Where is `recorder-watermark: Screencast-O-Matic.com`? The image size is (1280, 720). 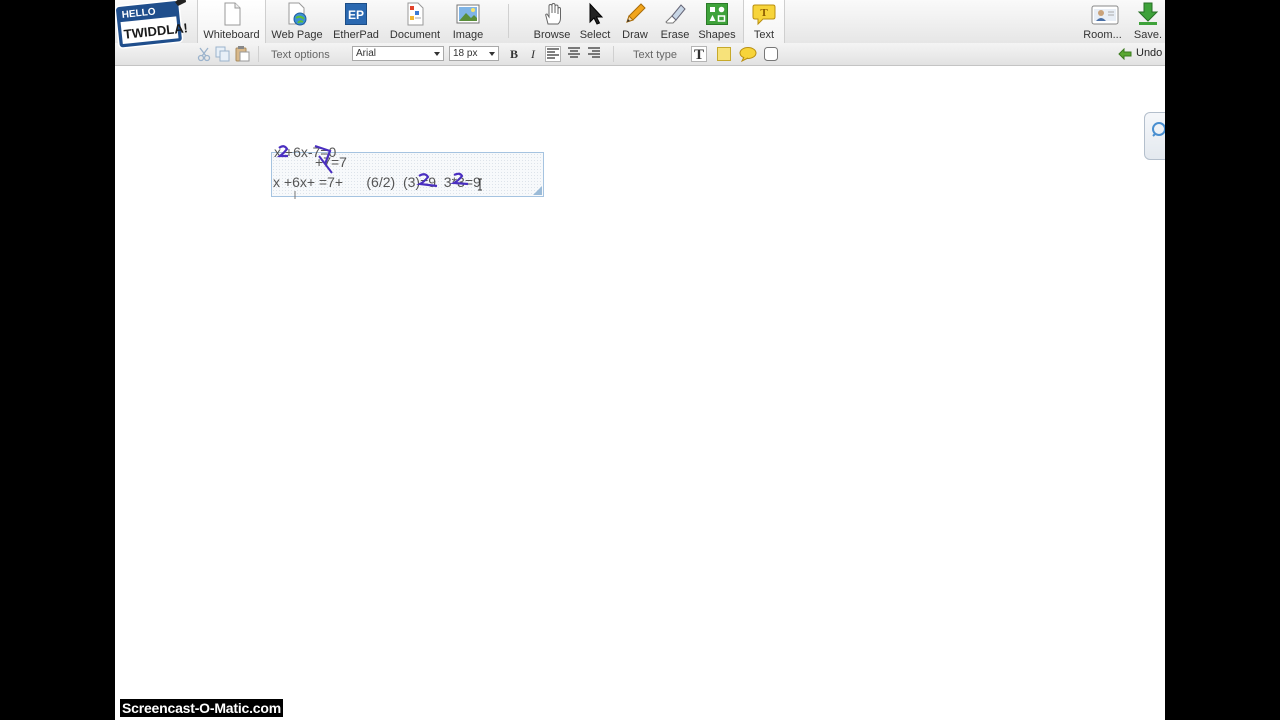
recorder-watermark: Screencast-O-Matic.com is located at coordinates (201, 708).